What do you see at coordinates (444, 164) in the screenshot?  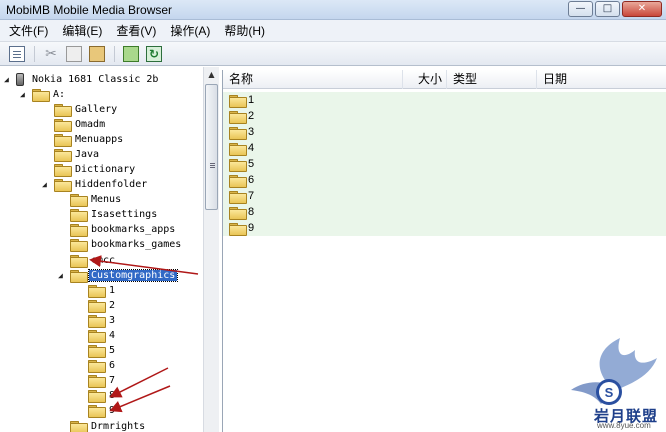 I see `list-item: 5` at bounding box center [444, 164].